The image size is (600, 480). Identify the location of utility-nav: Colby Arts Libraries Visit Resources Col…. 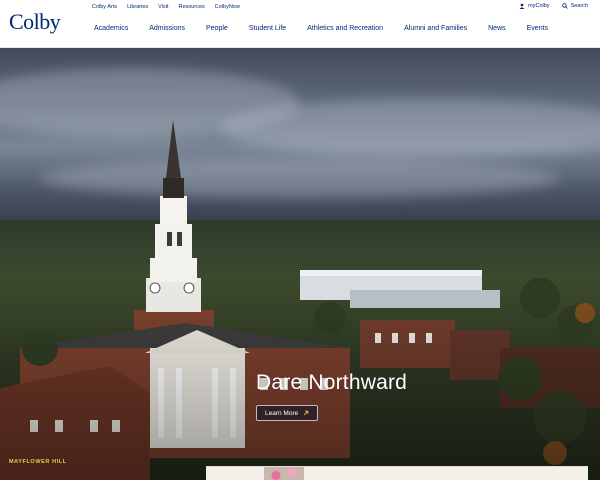
(166, 7).